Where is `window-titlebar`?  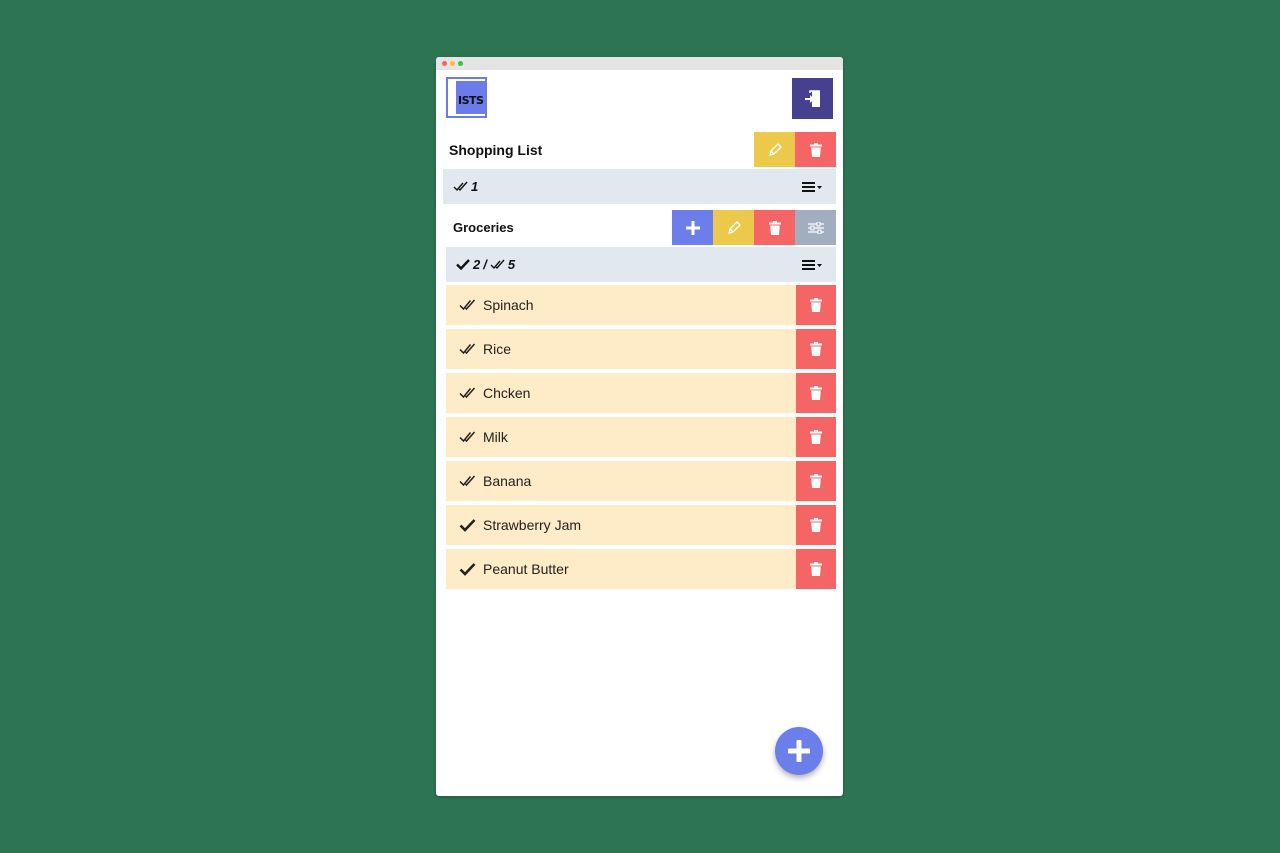 window-titlebar is located at coordinates (639, 63).